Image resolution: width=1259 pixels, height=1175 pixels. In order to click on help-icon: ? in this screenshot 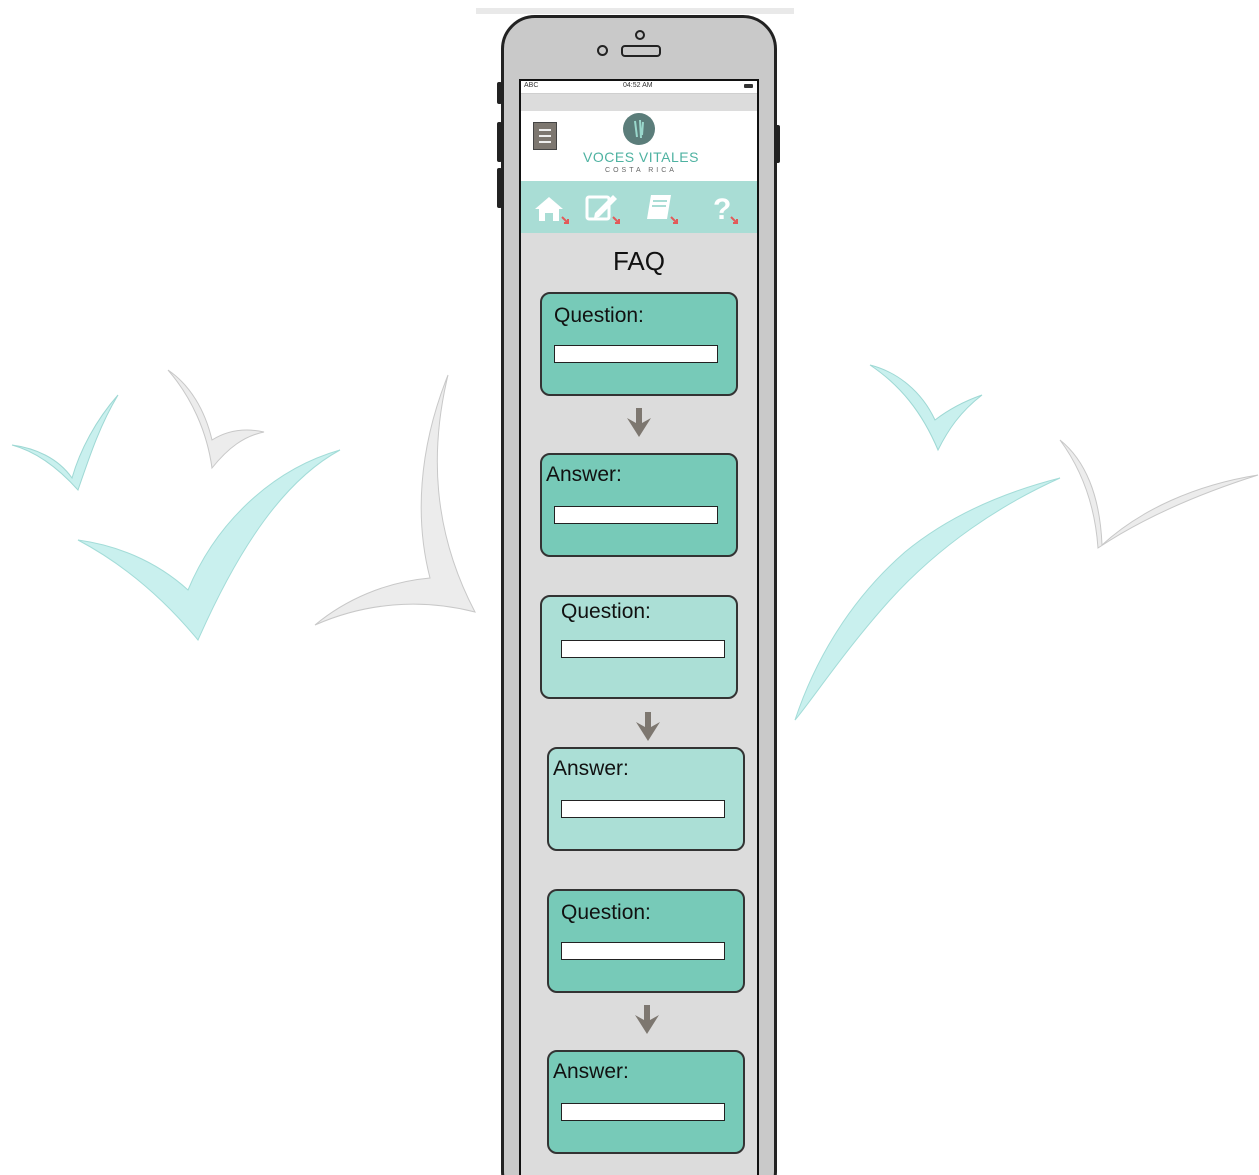, I will do `click(727, 208)`.